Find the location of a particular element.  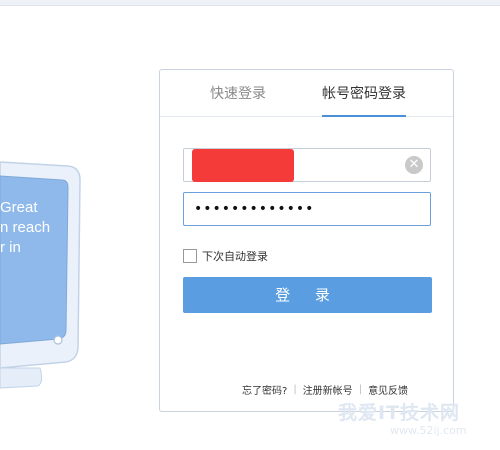

tab-account-password-login: 帐号密码登录 is located at coordinates (364, 93).